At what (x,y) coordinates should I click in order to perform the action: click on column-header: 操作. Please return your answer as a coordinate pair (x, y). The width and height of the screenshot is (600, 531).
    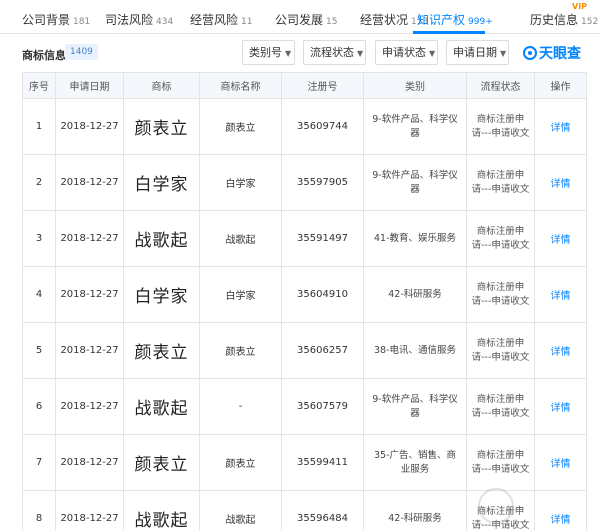
    Looking at the image, I should click on (560, 85).